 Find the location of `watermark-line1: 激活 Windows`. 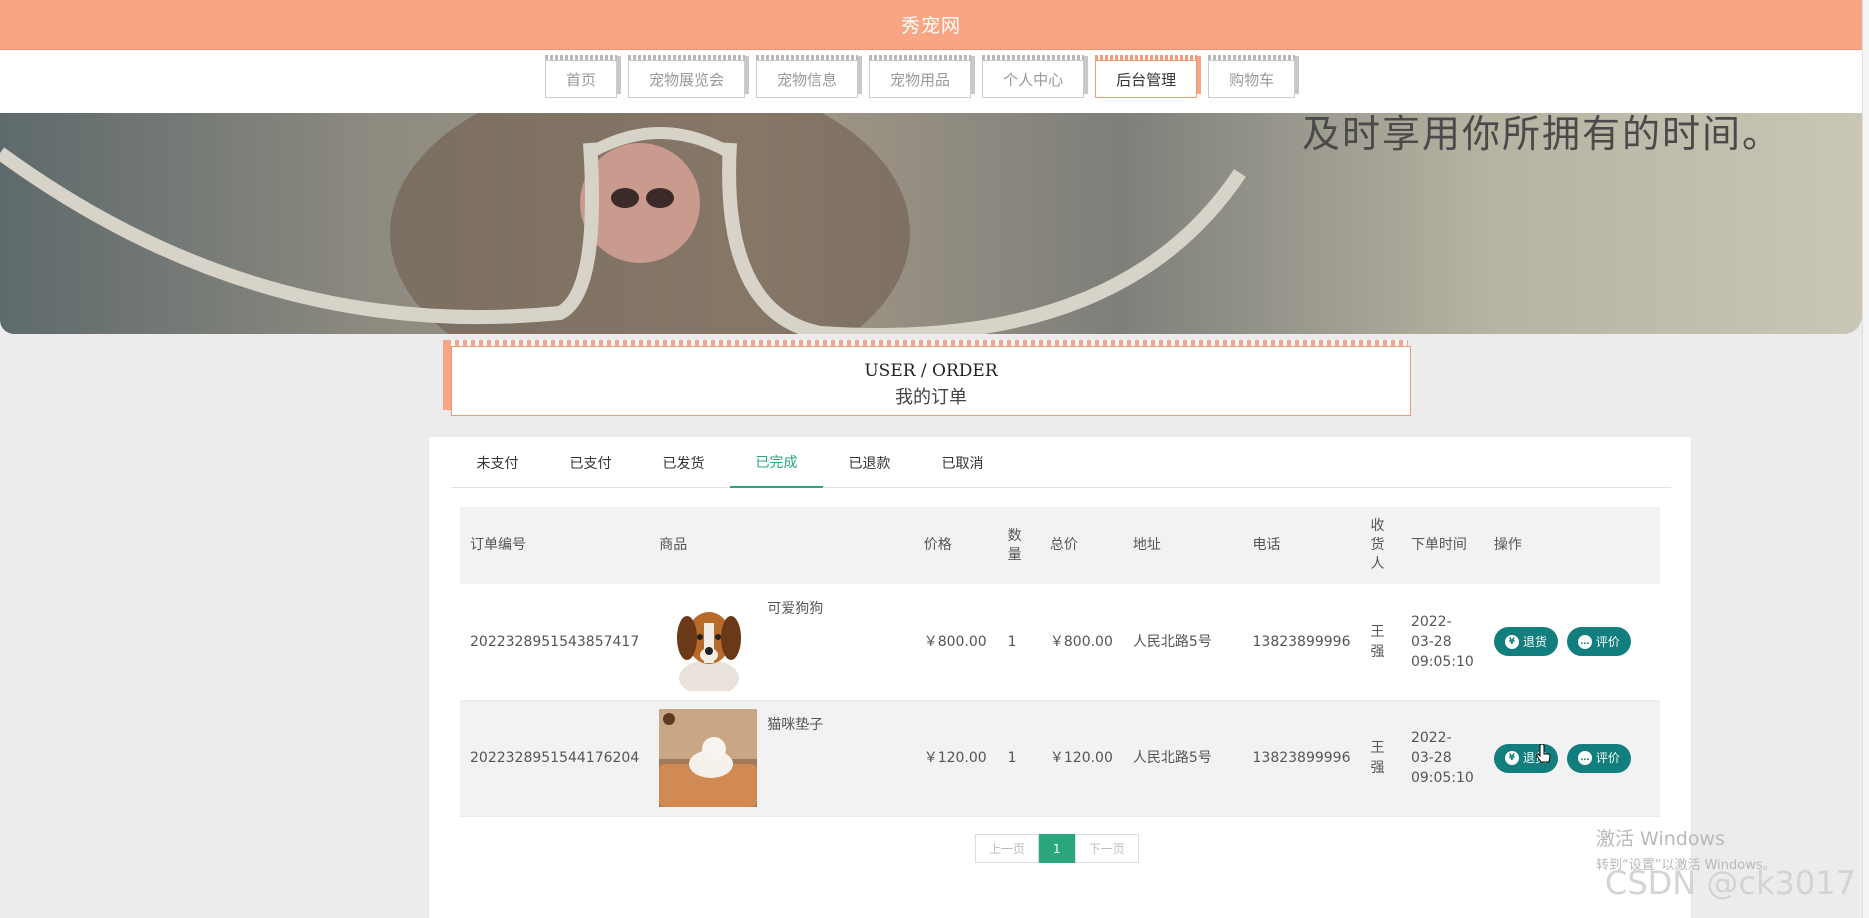

watermark-line1: 激活 Windows is located at coordinates (1660, 839).